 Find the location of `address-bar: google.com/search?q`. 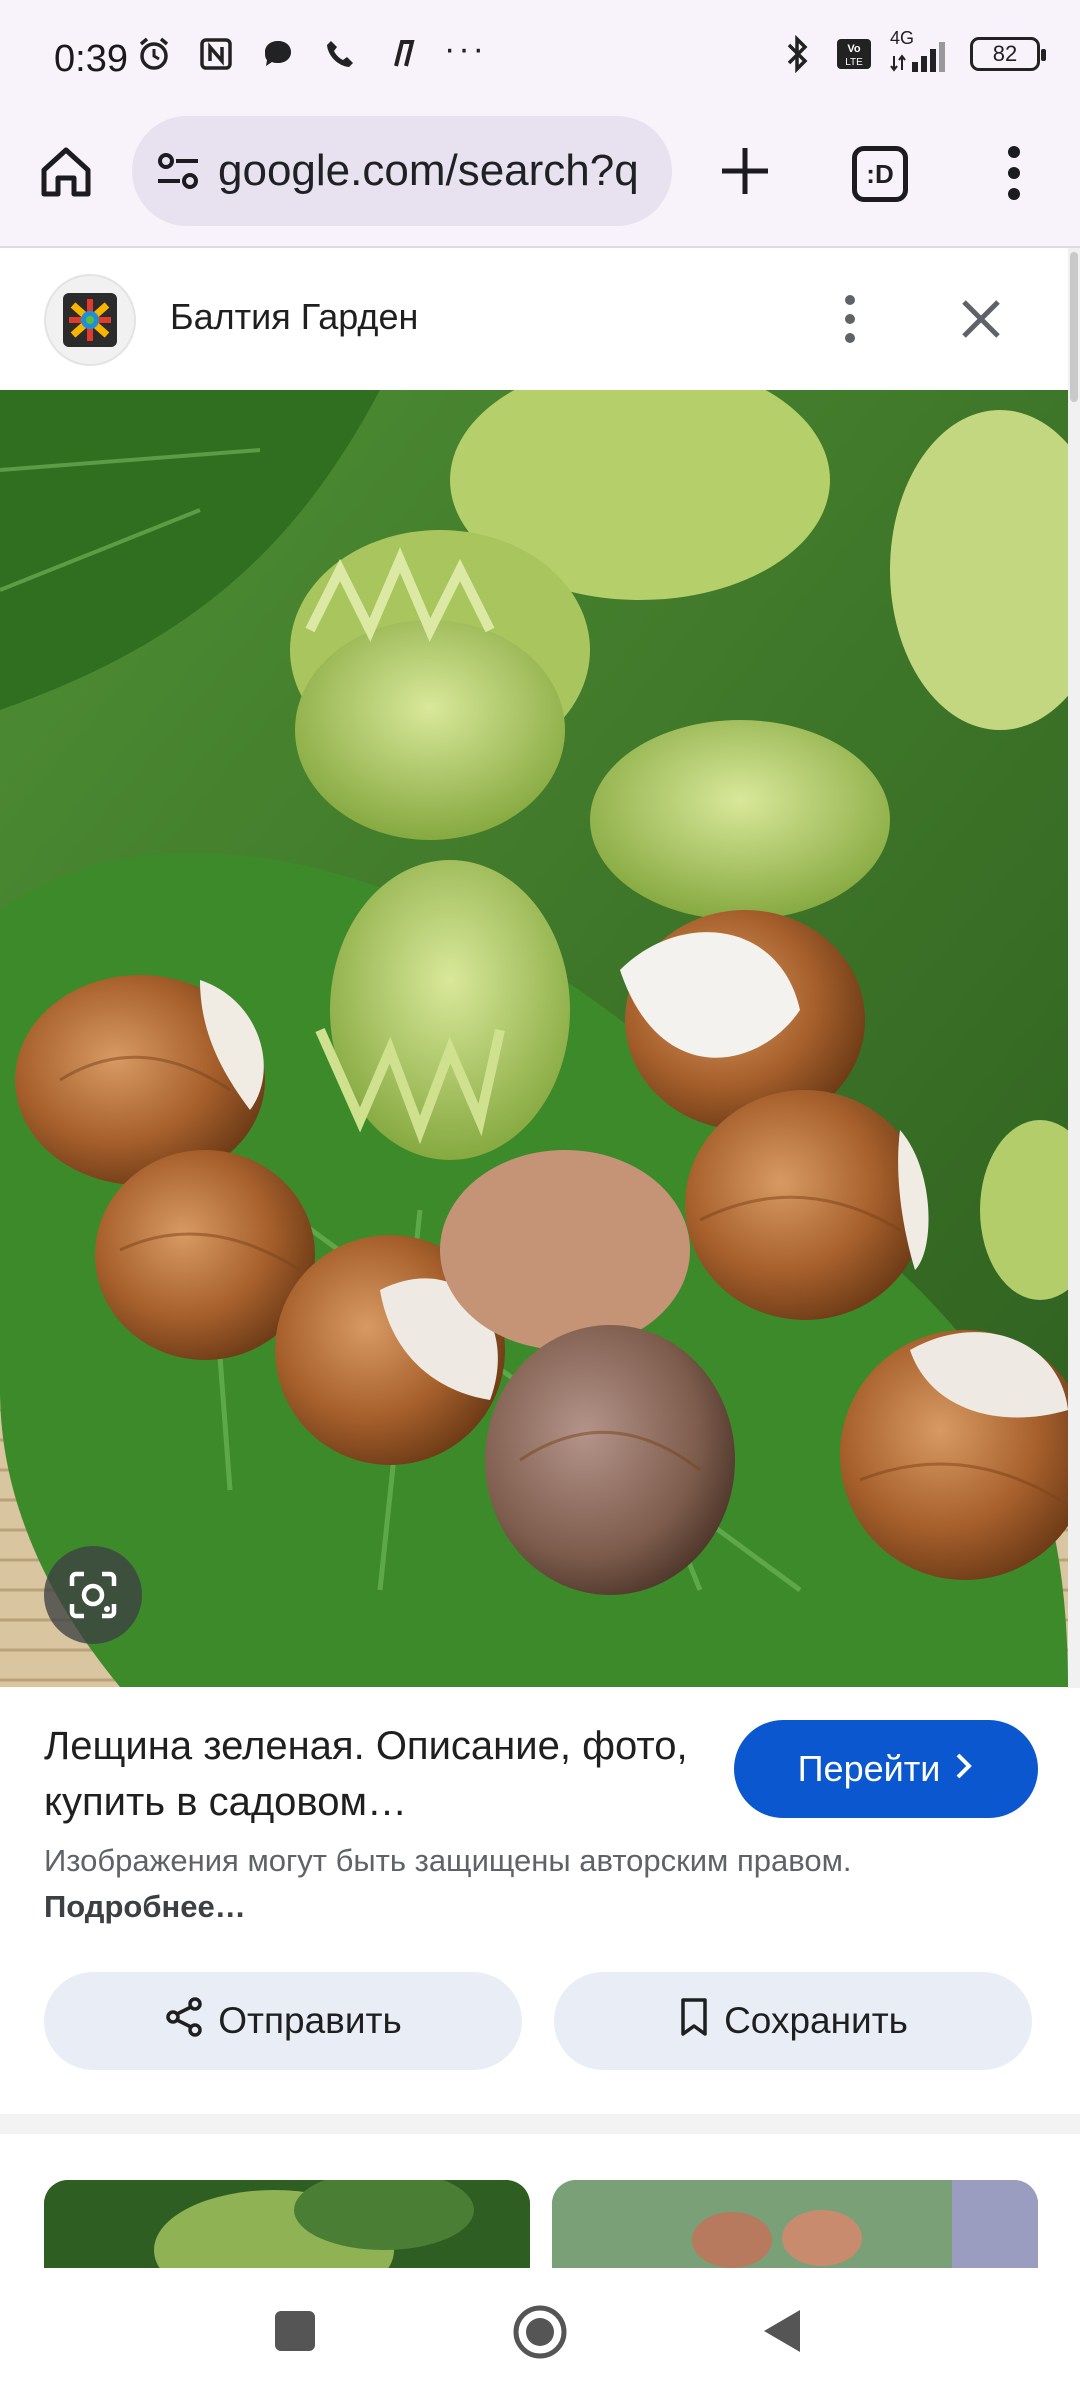

address-bar: google.com/search?q is located at coordinates (402, 171).